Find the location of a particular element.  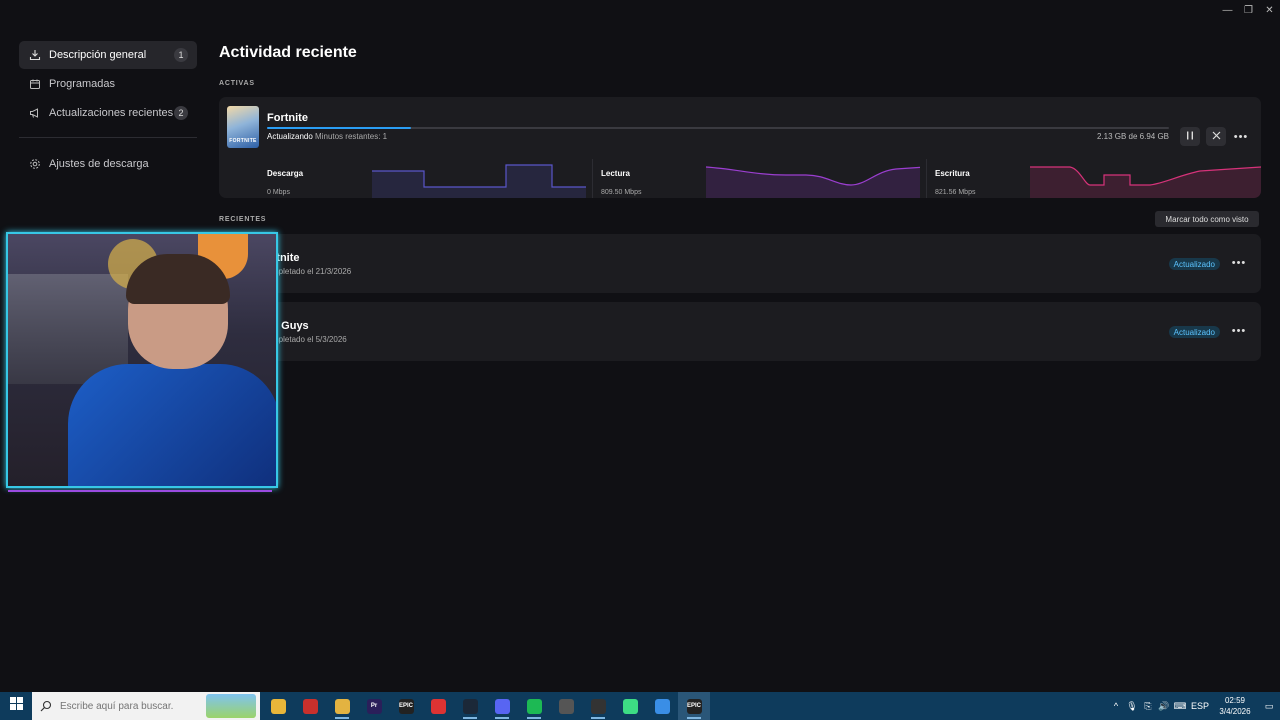

count-badge: 2 is located at coordinates (181, 113).